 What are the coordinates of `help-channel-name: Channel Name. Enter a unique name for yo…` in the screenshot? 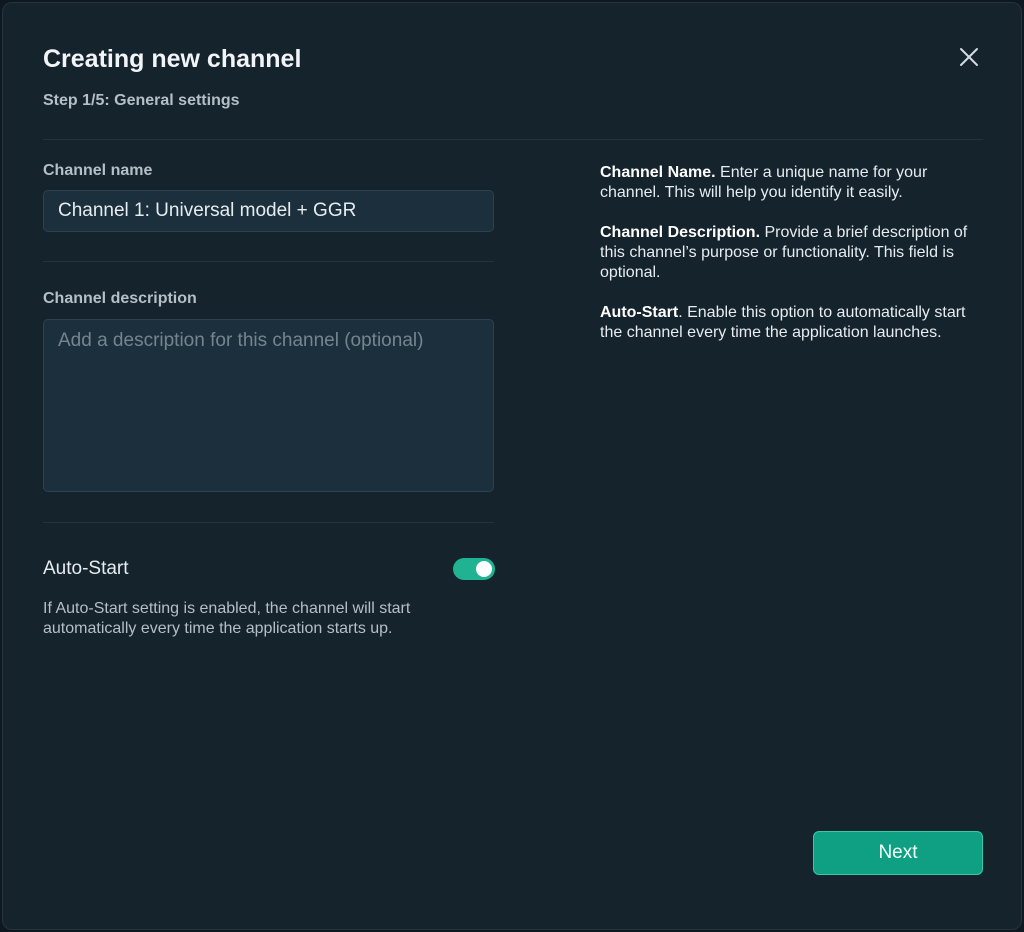 It's located at (792, 183).